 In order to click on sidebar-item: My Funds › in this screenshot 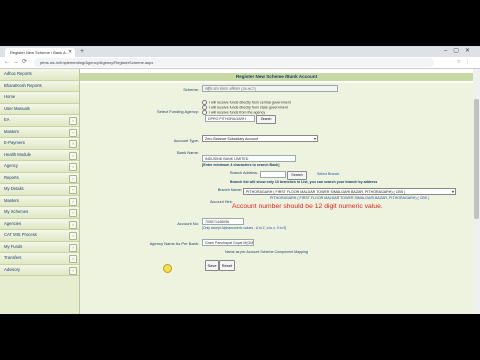, I will do `click(39, 247)`.